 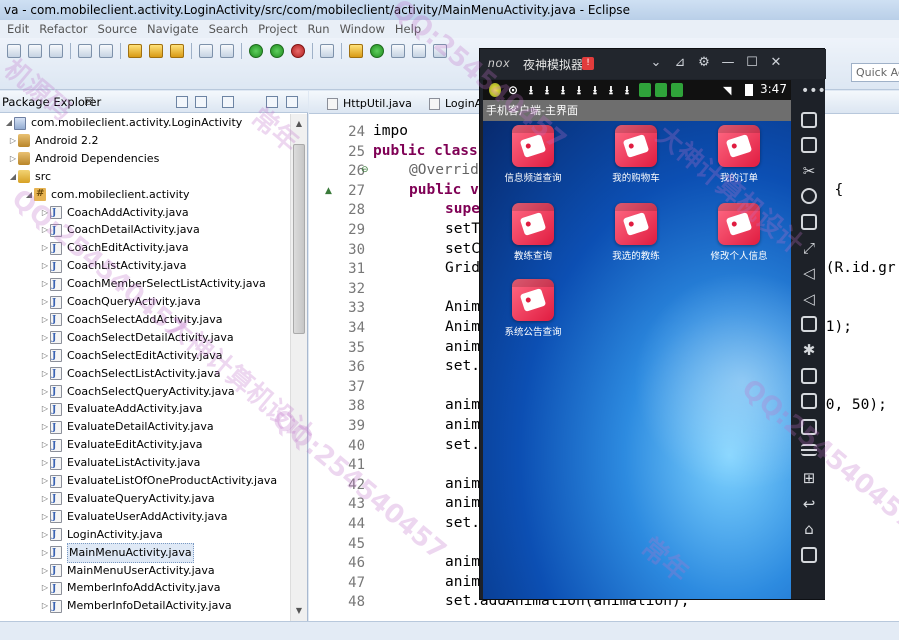 I want to click on shake-icon: ✱, so click(x=809, y=350).